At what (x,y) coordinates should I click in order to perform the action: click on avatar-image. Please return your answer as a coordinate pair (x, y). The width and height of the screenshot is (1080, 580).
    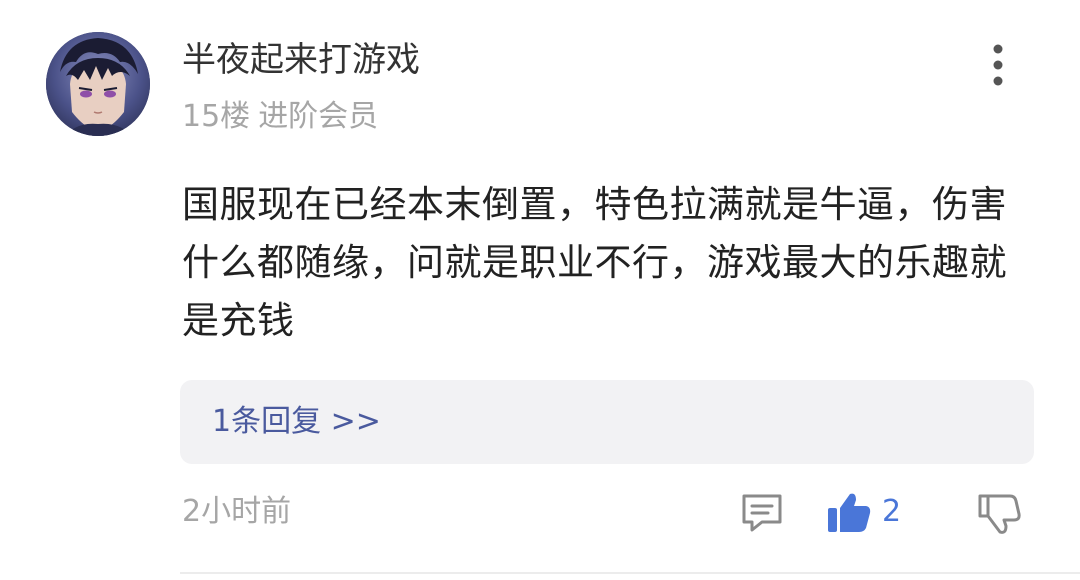
    Looking at the image, I should click on (98, 84).